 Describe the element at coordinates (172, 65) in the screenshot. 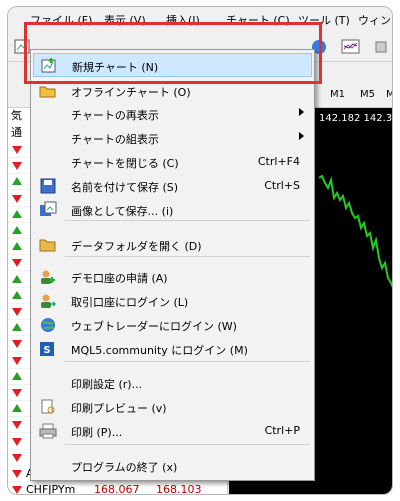

I see `menu-item: 新規チャート (N)` at that location.